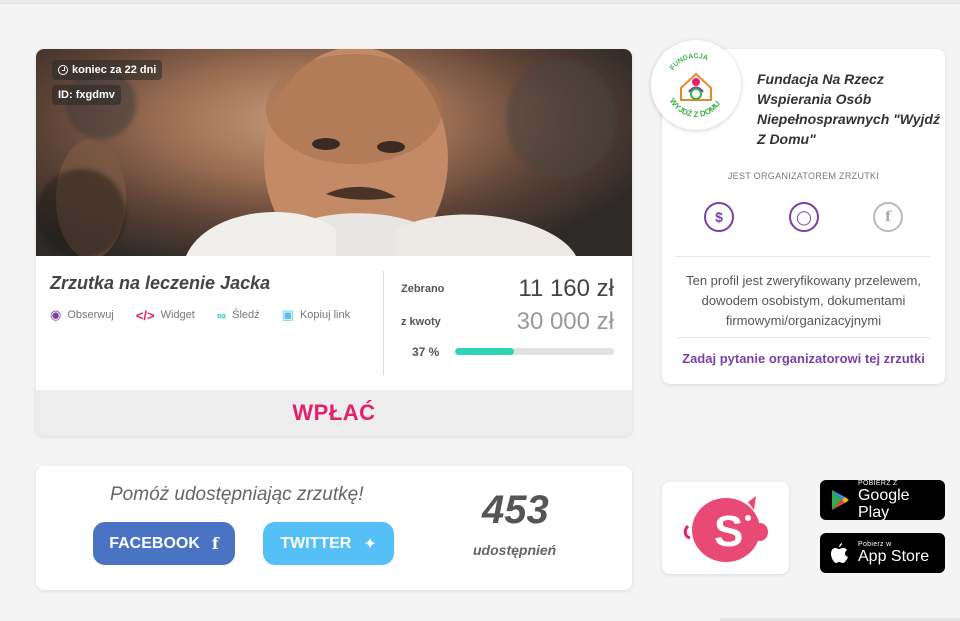 Image resolution: width=960 pixels, height=621 pixels. Describe the element at coordinates (515, 510) in the screenshot. I see `share-count: 453` at that location.